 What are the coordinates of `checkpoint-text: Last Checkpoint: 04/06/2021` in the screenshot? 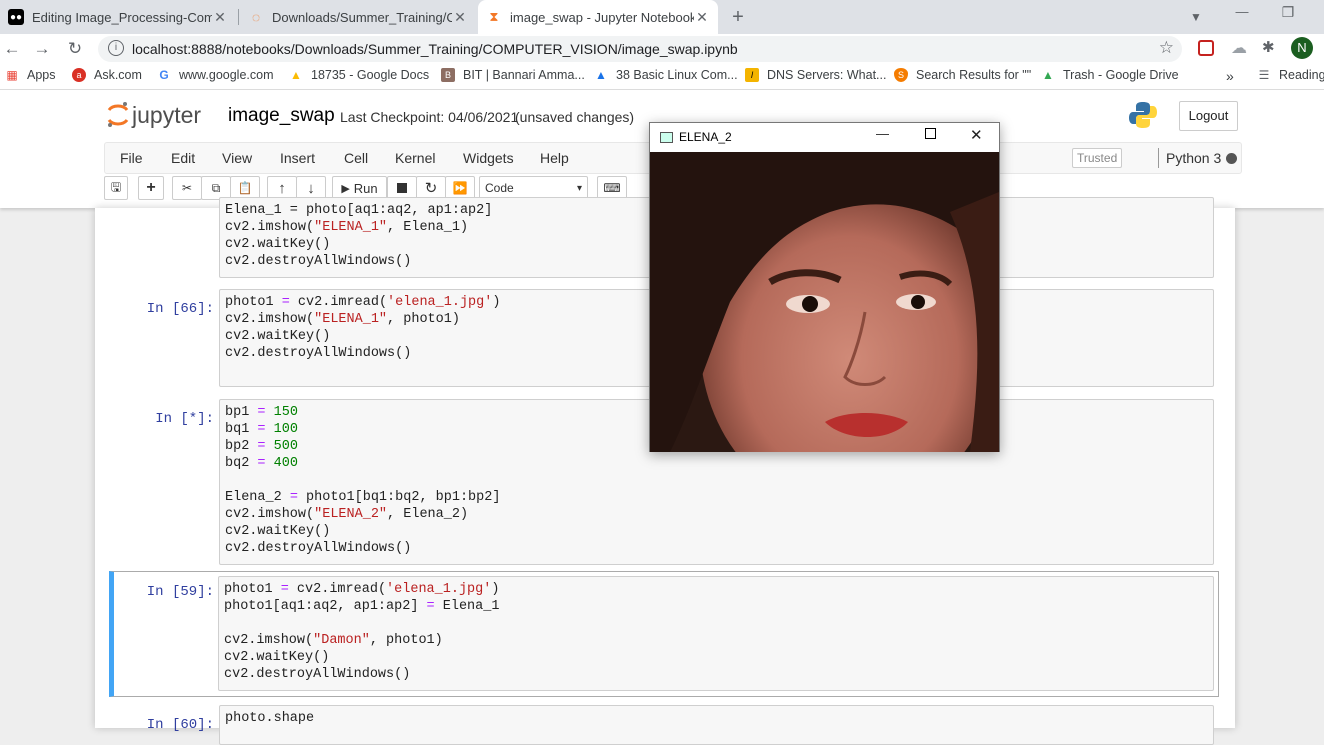 It's located at (429, 117).